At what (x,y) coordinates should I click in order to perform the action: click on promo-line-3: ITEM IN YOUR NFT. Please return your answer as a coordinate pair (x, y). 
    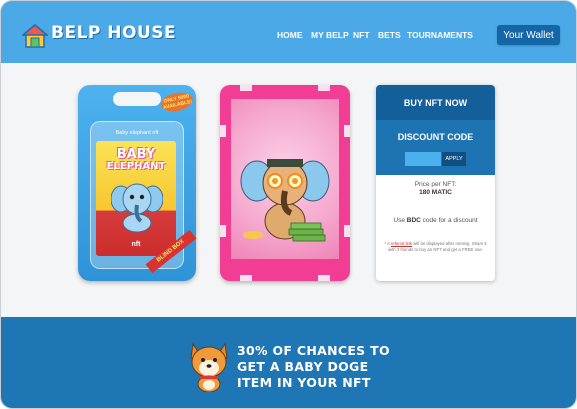
    Looking at the image, I should click on (304, 382).